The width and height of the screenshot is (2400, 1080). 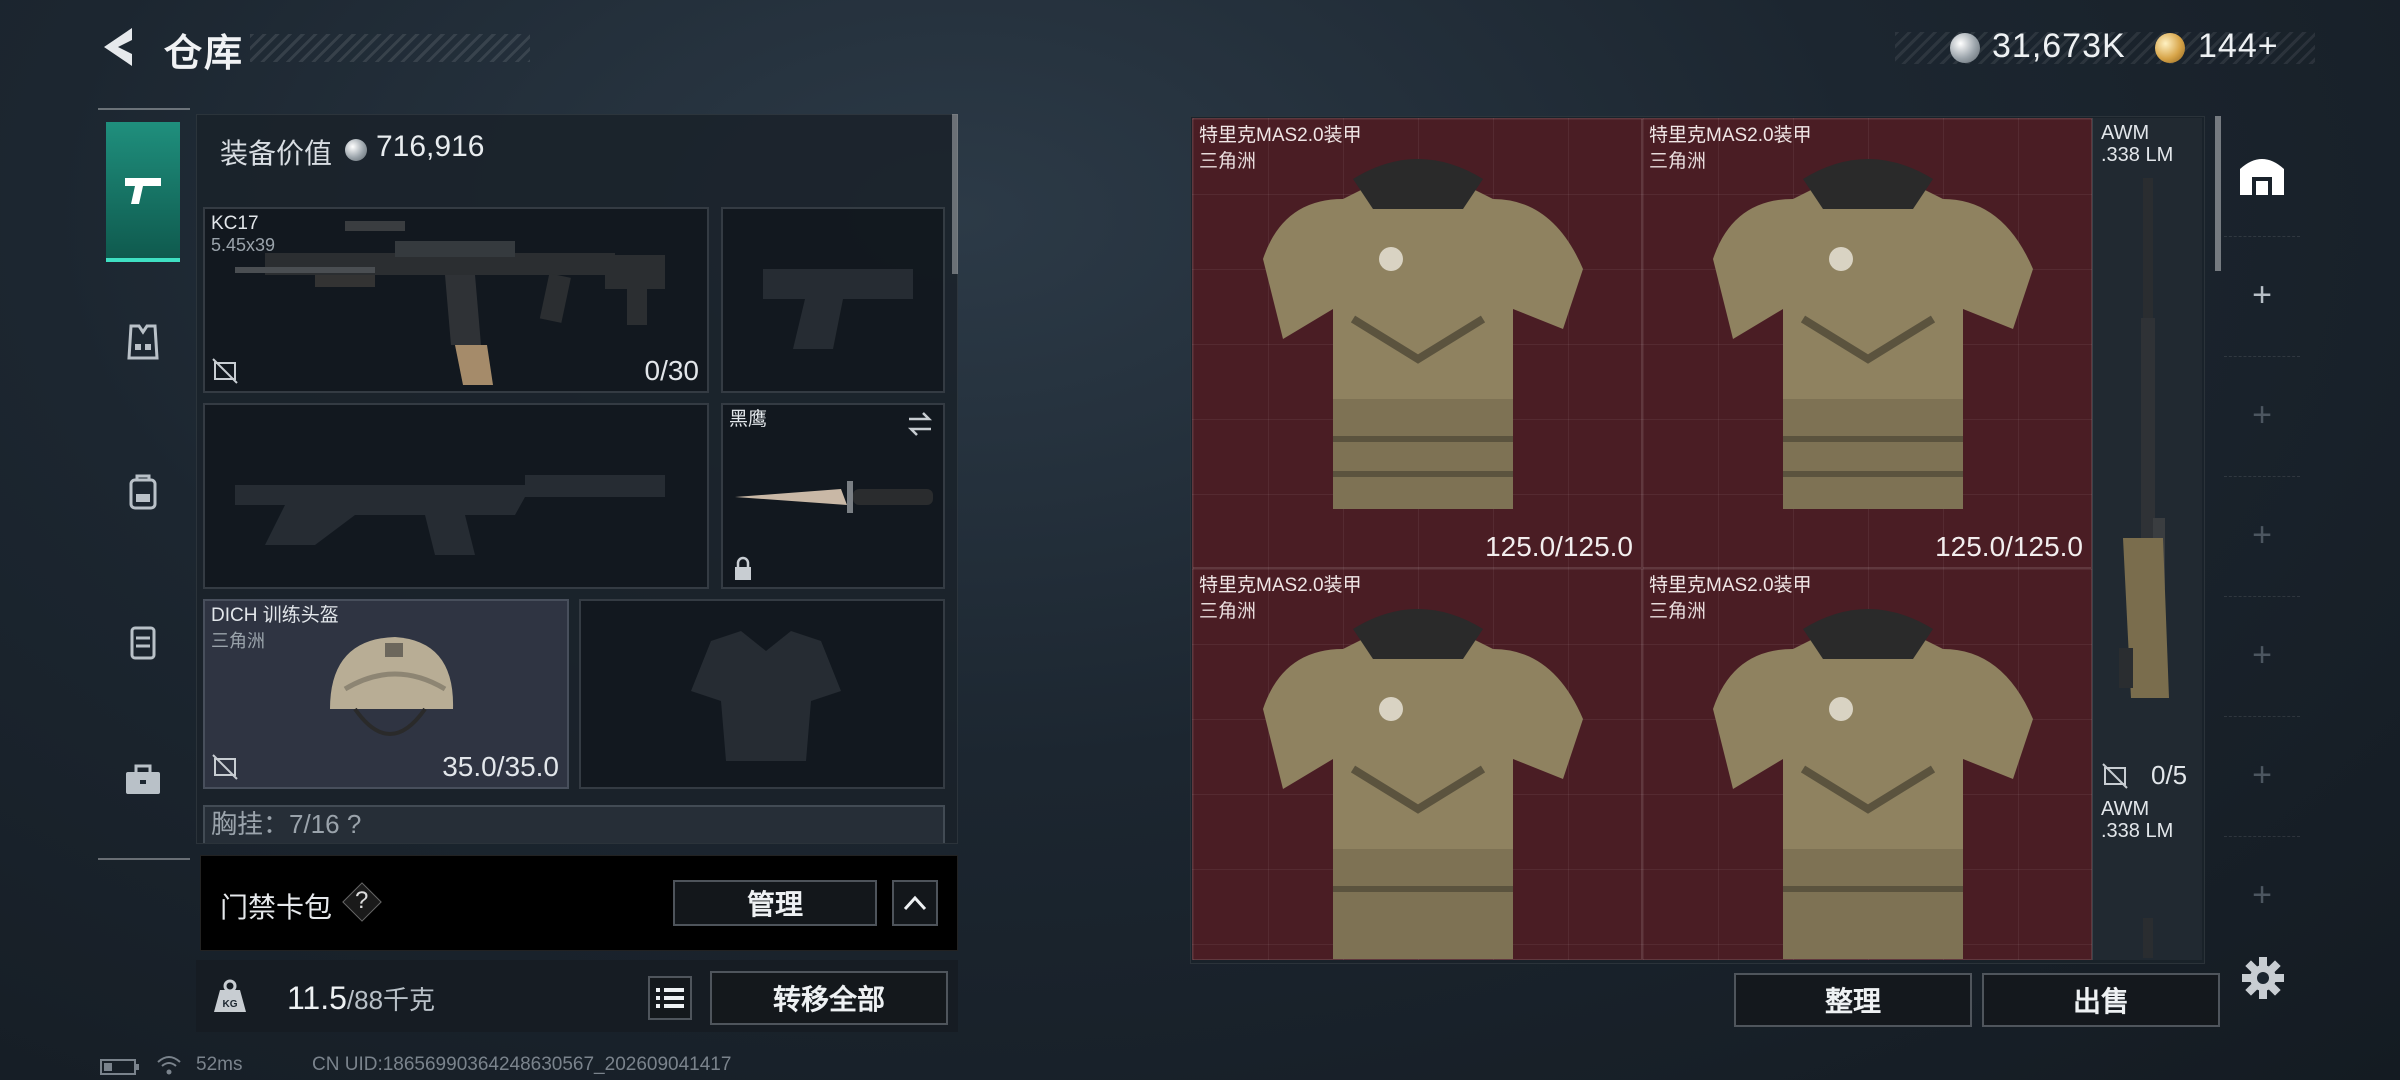 What do you see at coordinates (286, 824) in the screenshot?
I see `chest-rig-label: 胸挂：7/16 ?` at bounding box center [286, 824].